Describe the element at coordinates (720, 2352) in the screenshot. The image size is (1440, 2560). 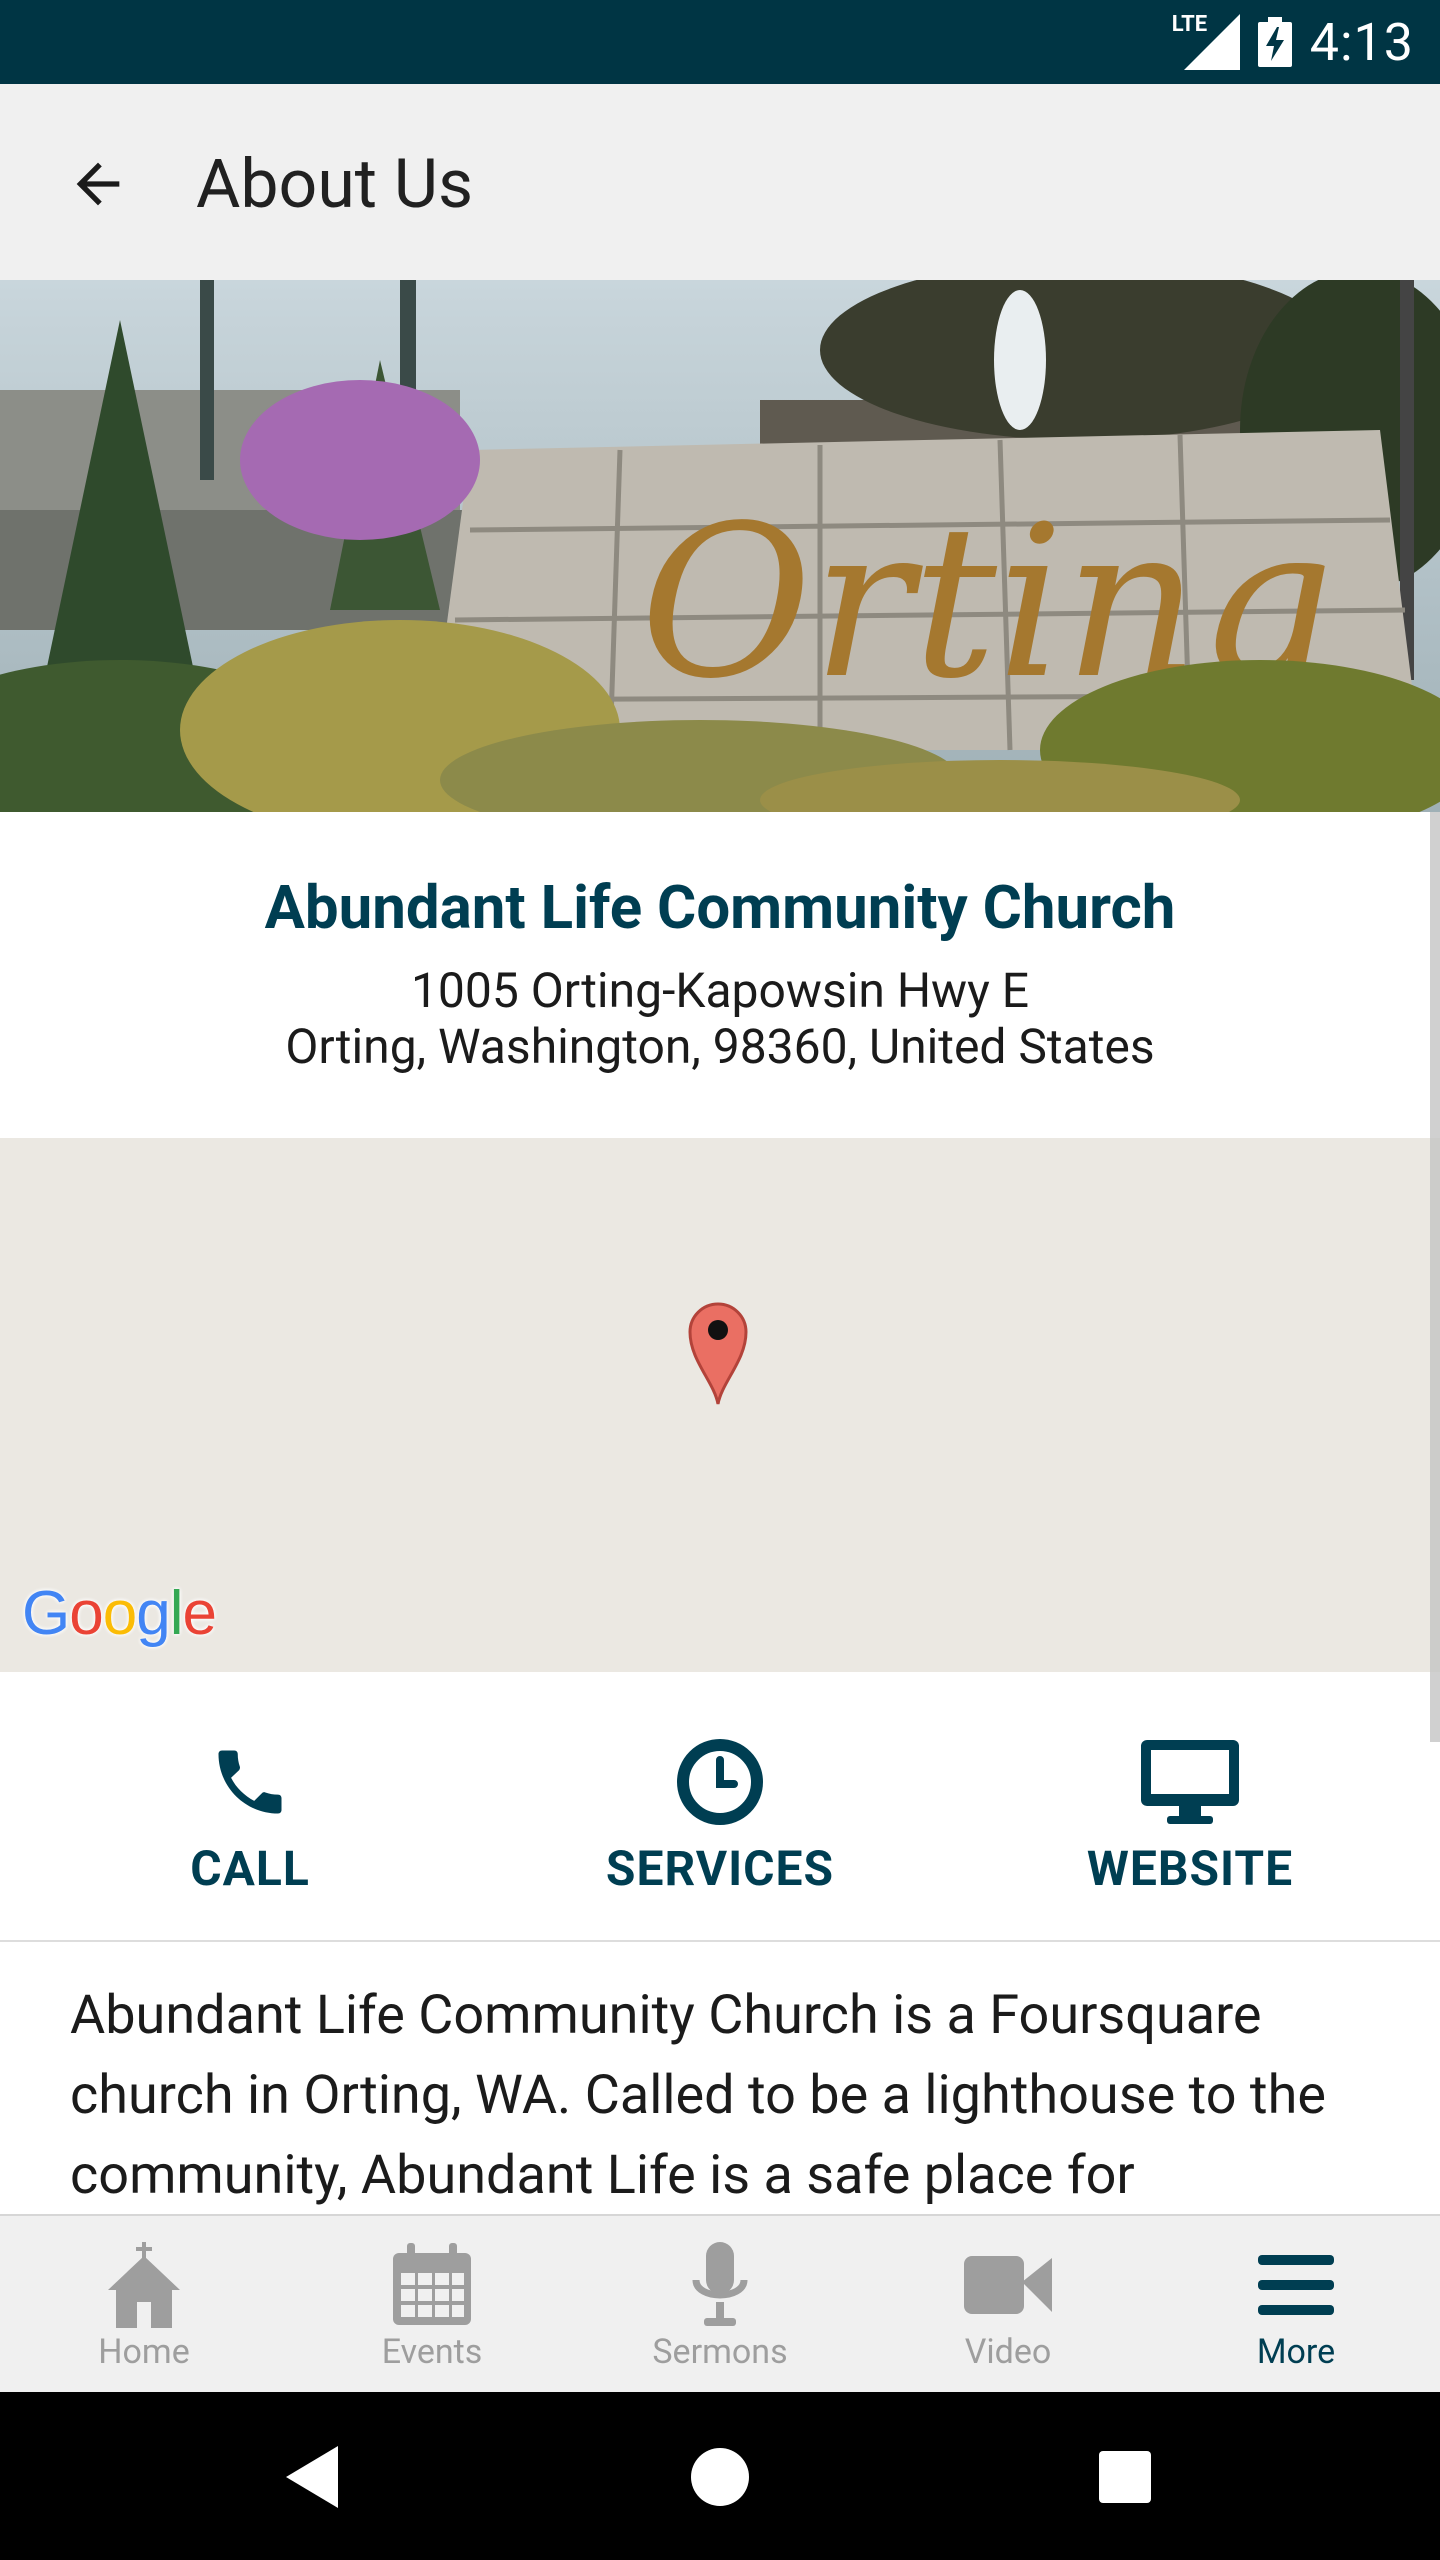
I see `nav-sermons-label: Sermons` at that location.